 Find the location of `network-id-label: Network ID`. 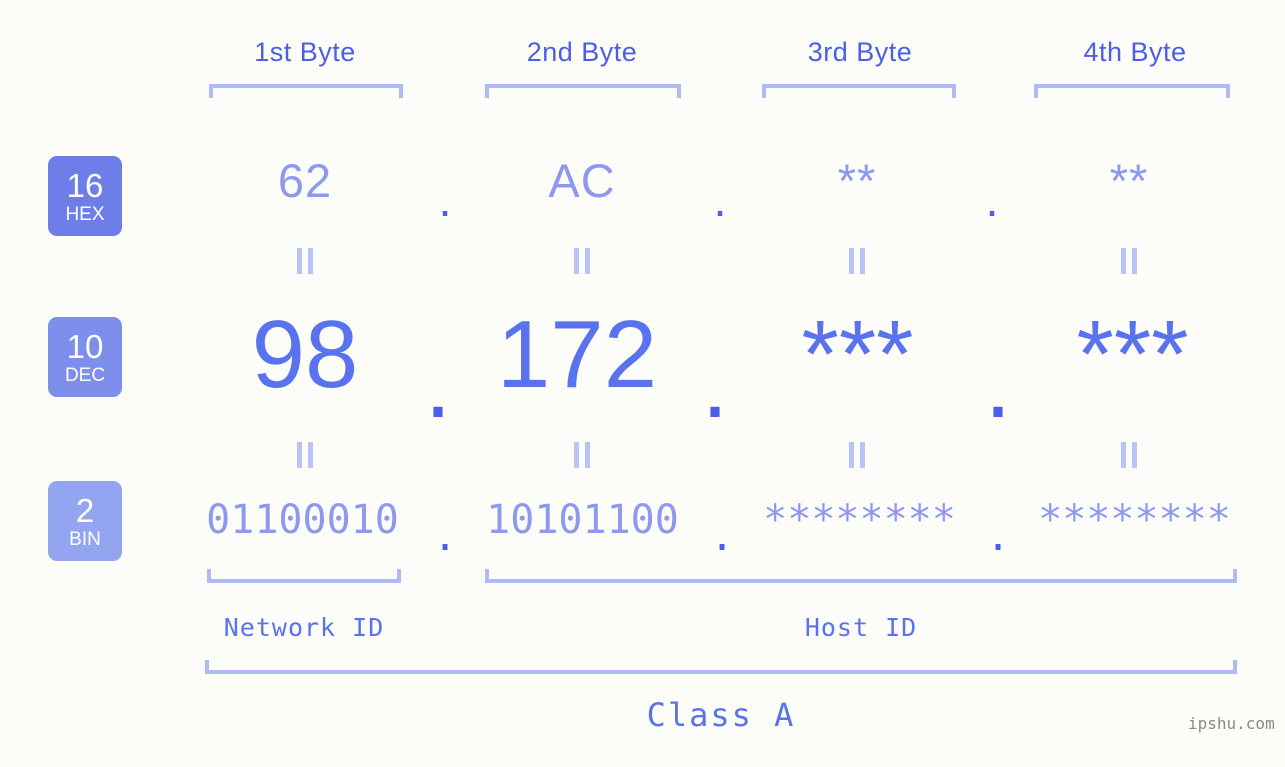

network-id-label: Network ID is located at coordinates (304, 627).